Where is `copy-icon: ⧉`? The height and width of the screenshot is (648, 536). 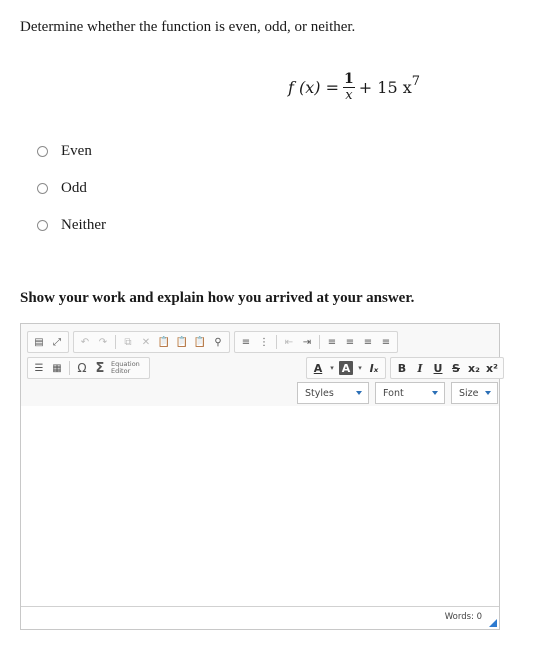 copy-icon: ⧉ is located at coordinates (128, 342).